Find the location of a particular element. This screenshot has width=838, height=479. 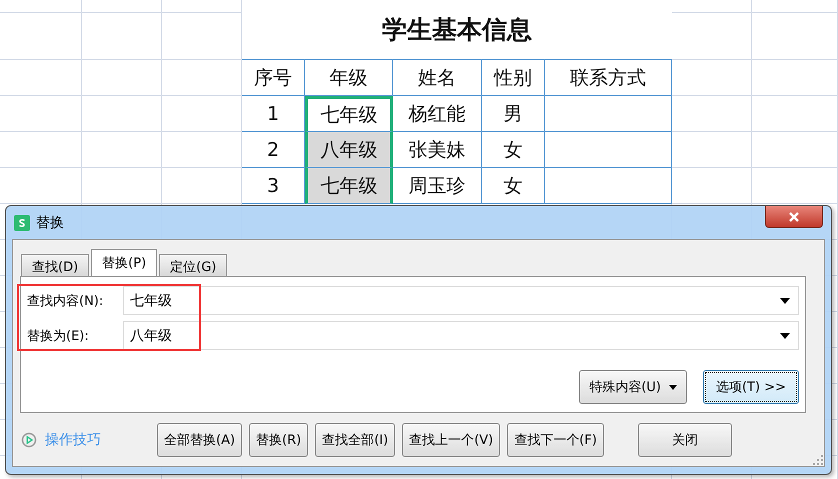

close-button is located at coordinates (794, 217).